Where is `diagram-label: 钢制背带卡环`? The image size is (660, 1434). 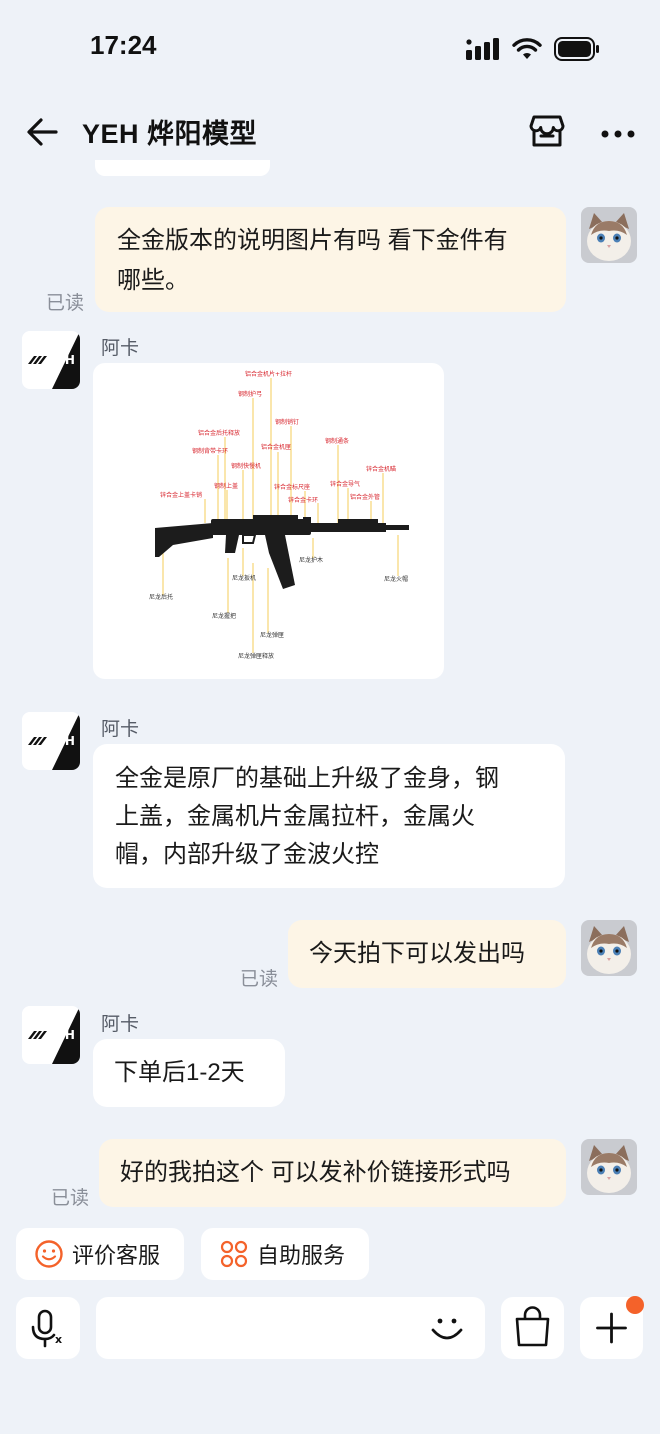 diagram-label: 钢制背带卡环 is located at coordinates (210, 451).